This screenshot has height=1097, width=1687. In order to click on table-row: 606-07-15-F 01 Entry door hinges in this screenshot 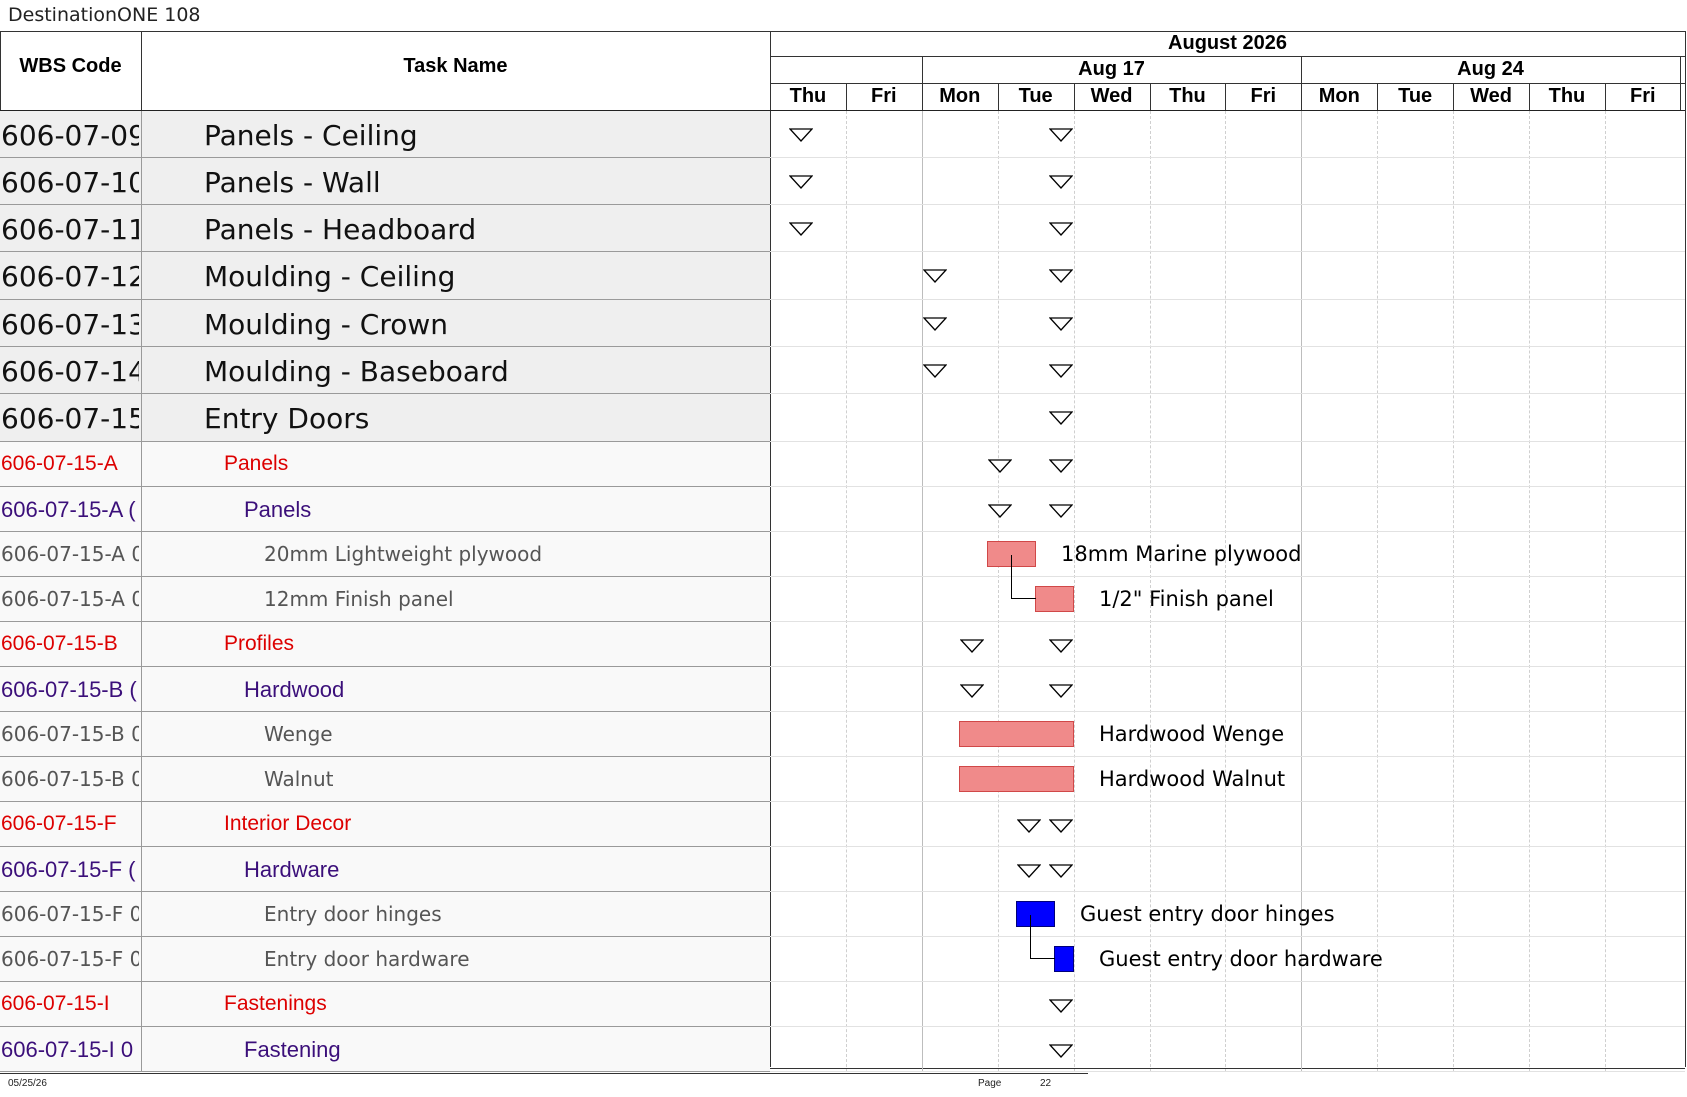, I will do `click(385, 914)`.